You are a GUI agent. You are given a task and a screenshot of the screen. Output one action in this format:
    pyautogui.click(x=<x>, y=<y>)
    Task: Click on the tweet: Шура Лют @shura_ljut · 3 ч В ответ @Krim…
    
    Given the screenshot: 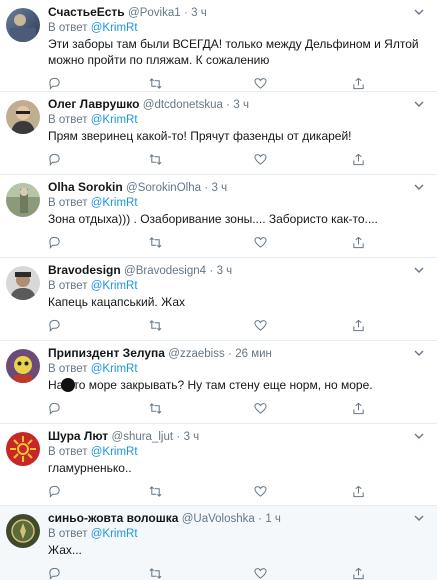 What is the action you would take?
    pyautogui.click(x=218, y=465)
    